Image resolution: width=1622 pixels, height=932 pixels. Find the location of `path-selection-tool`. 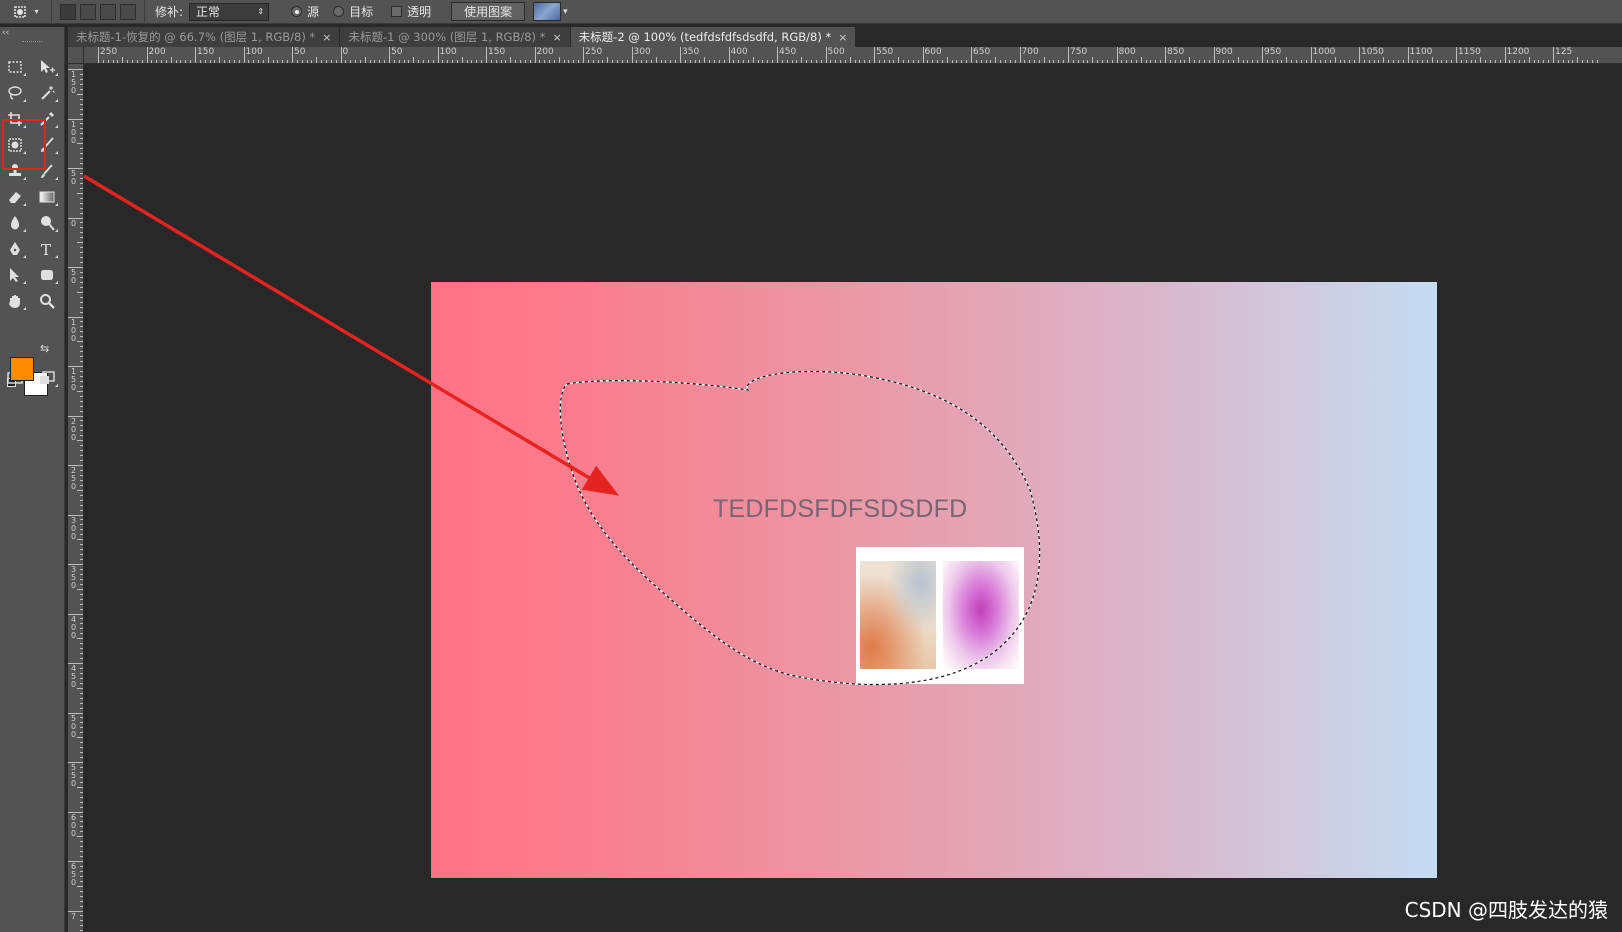

path-selection-tool is located at coordinates (15, 275).